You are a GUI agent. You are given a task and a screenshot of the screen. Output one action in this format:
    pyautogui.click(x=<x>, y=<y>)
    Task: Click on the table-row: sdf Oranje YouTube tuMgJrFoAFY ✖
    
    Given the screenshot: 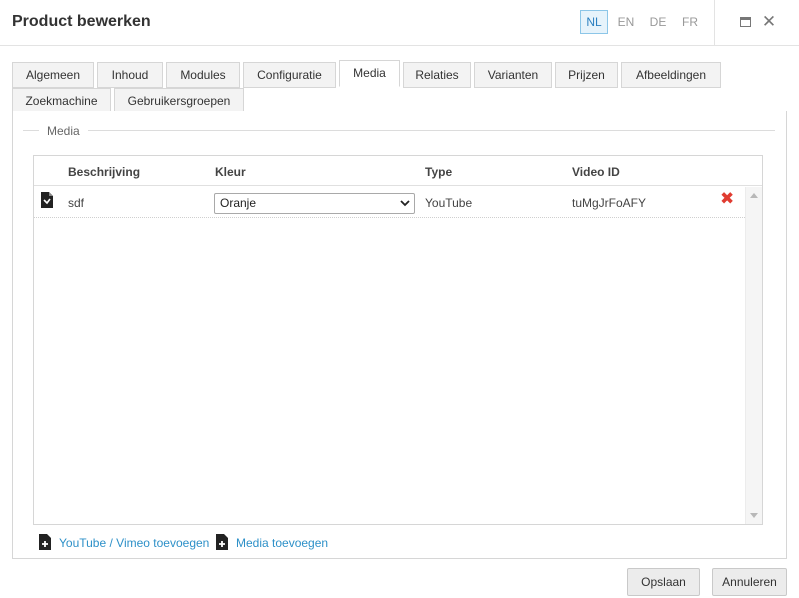 What is the action you would take?
    pyautogui.click(x=389, y=202)
    